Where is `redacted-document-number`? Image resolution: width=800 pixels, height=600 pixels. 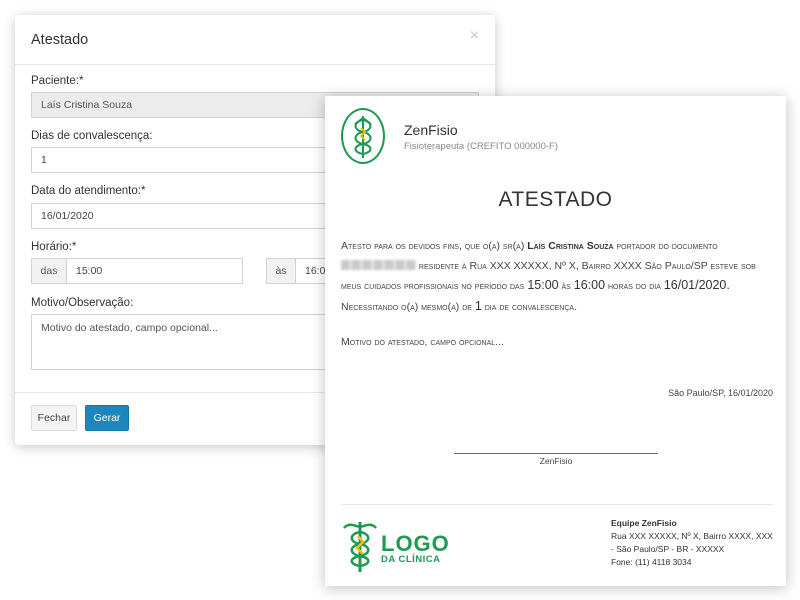 redacted-document-number is located at coordinates (378, 264).